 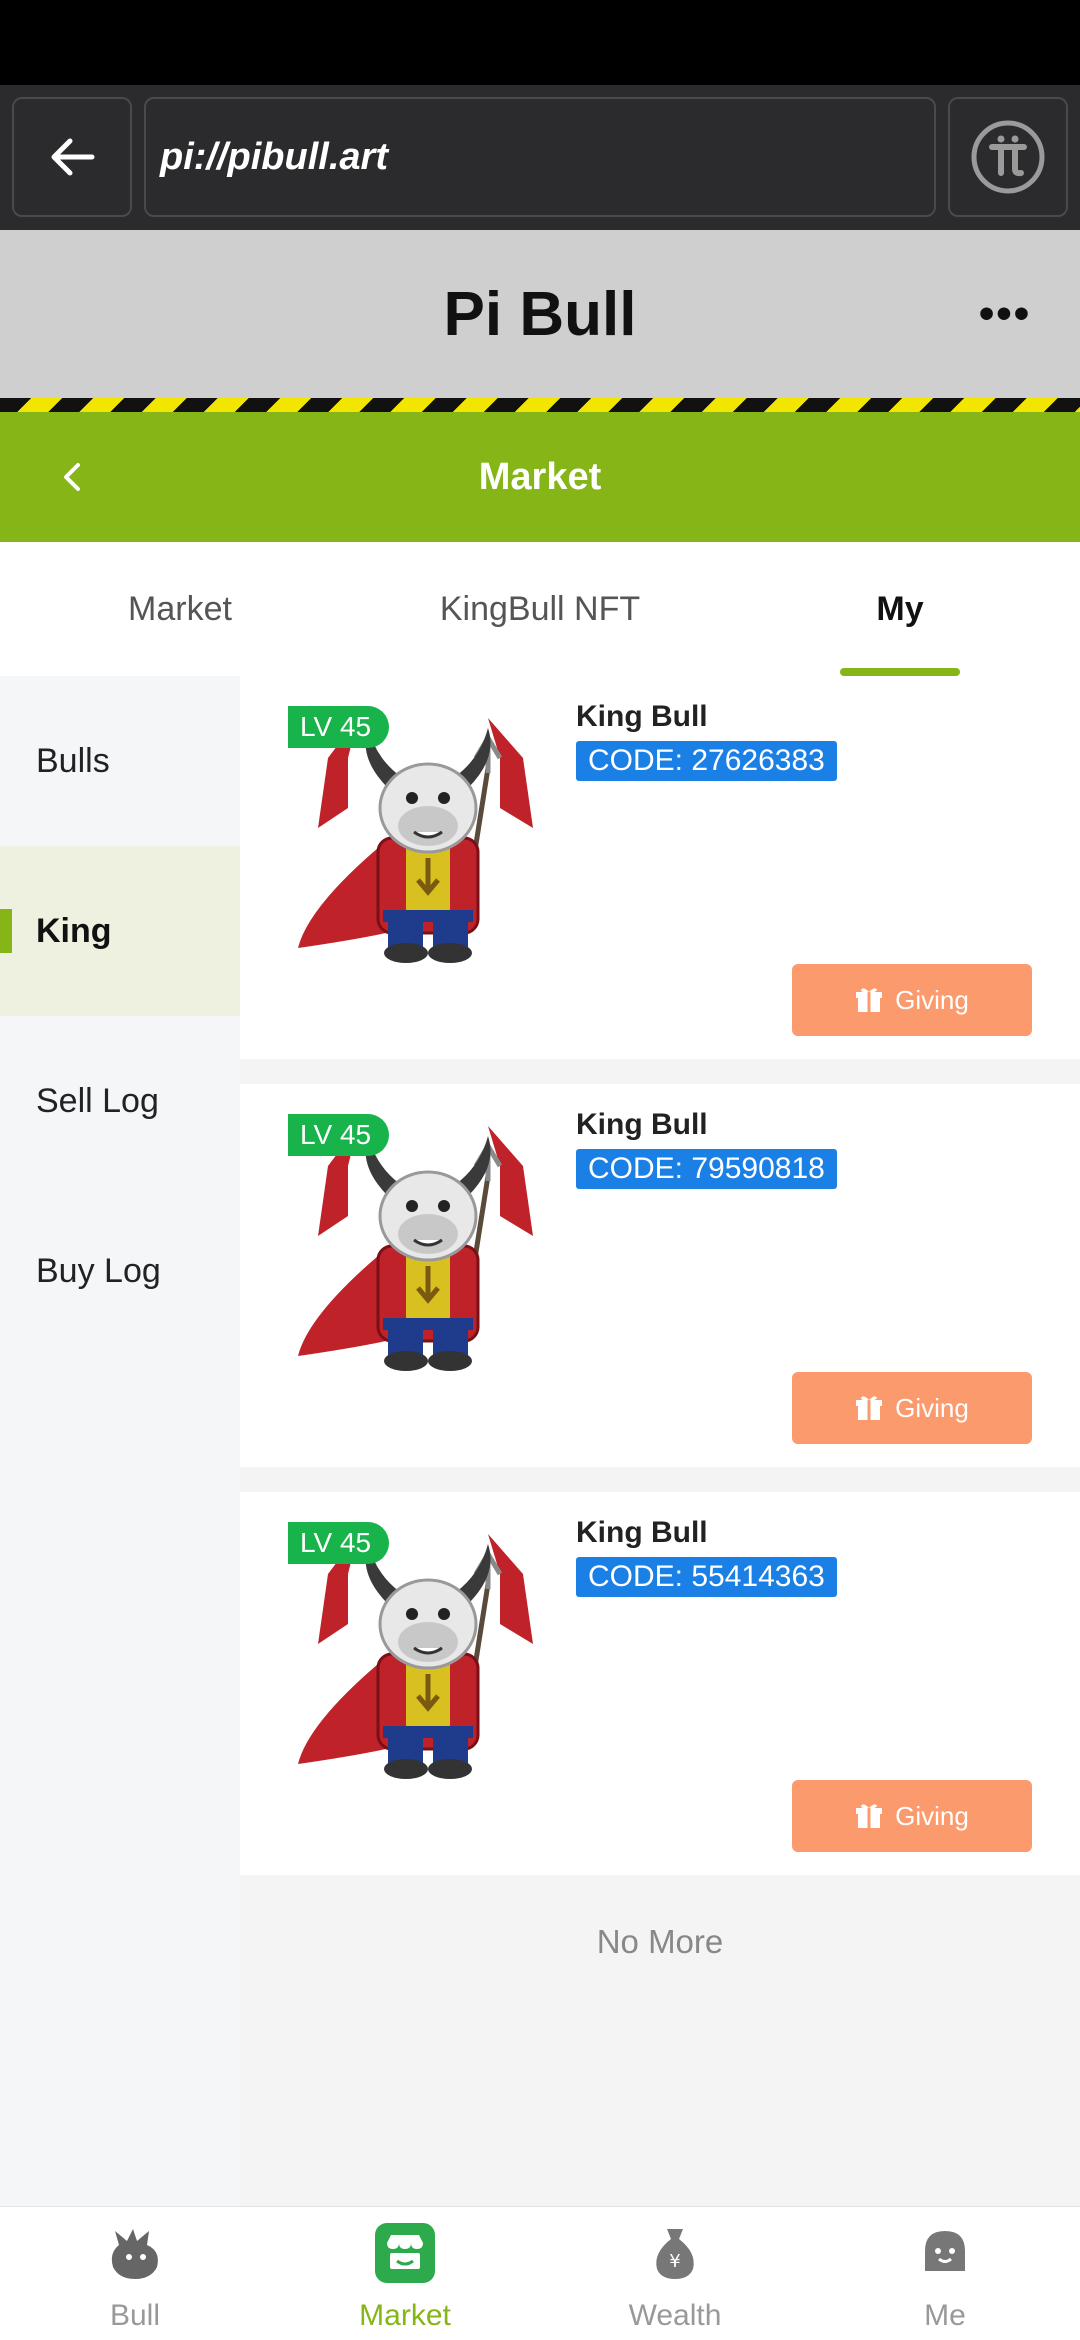 I want to click on nft-card: LV 45 King Bull CODE: 27626383 Giving, so click(x=660, y=867).